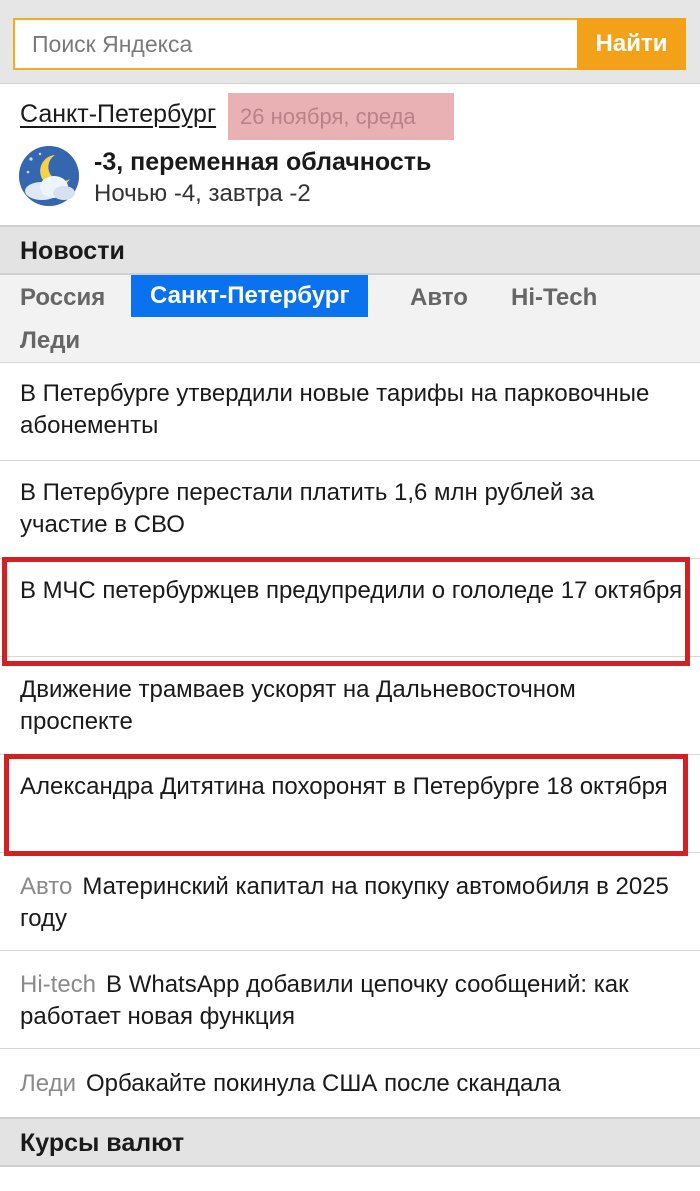 The image size is (700, 1191). What do you see at coordinates (58, 984) in the screenshot?
I see `news-category-tag: Hi-tech` at bounding box center [58, 984].